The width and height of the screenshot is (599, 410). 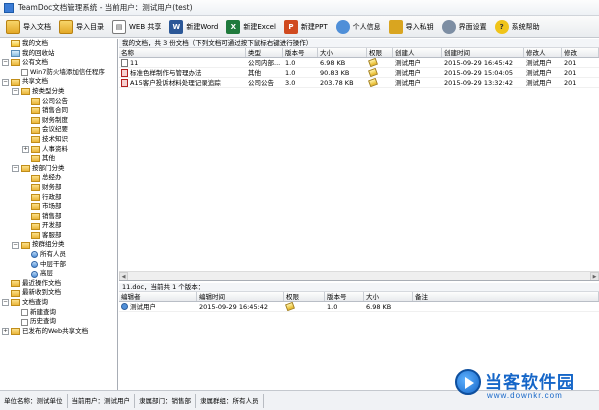 I want to click on tree-item: 其他, so click(x=58, y=159).